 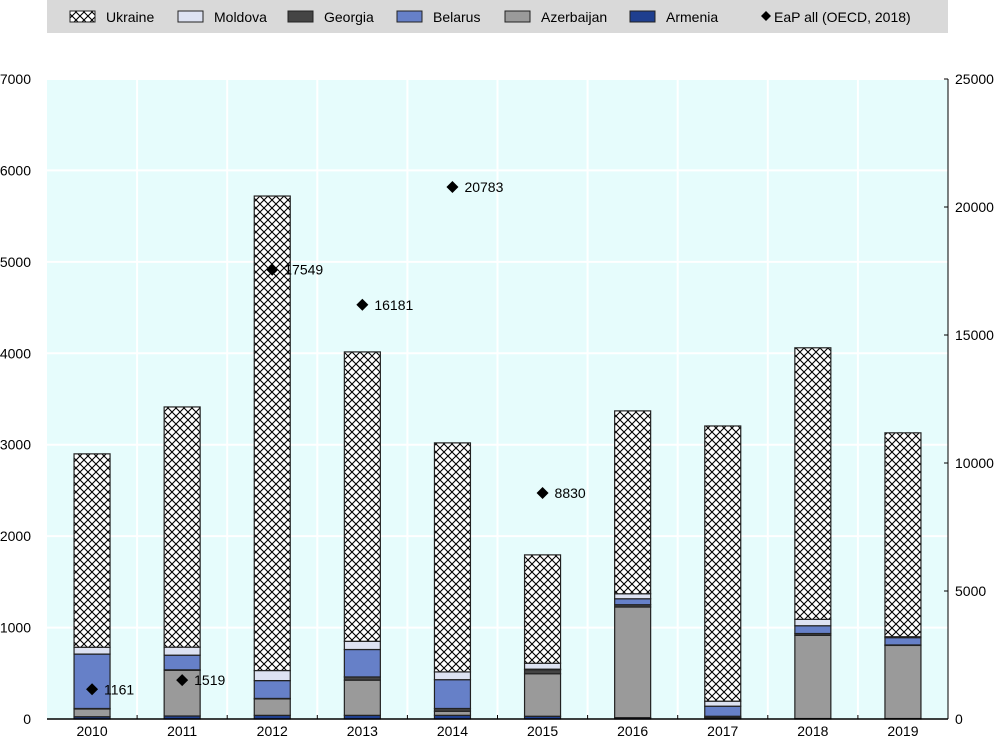 I want to click on y2-tick-label: 20000, so click(x=974, y=207).